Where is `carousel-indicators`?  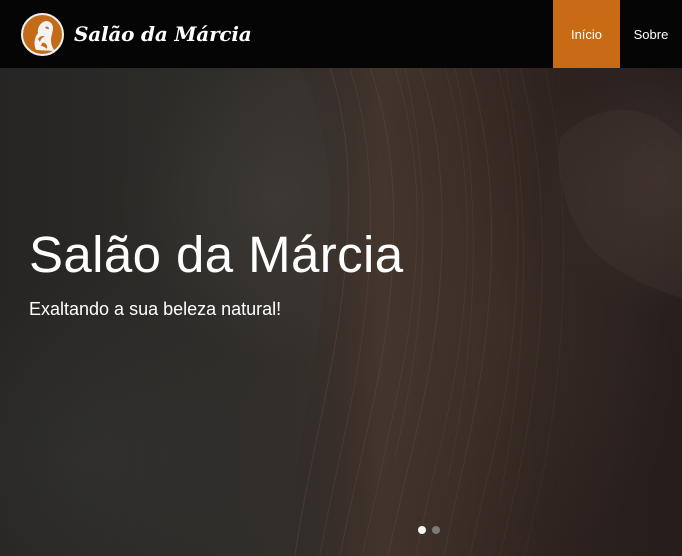 carousel-indicators is located at coordinates (429, 531).